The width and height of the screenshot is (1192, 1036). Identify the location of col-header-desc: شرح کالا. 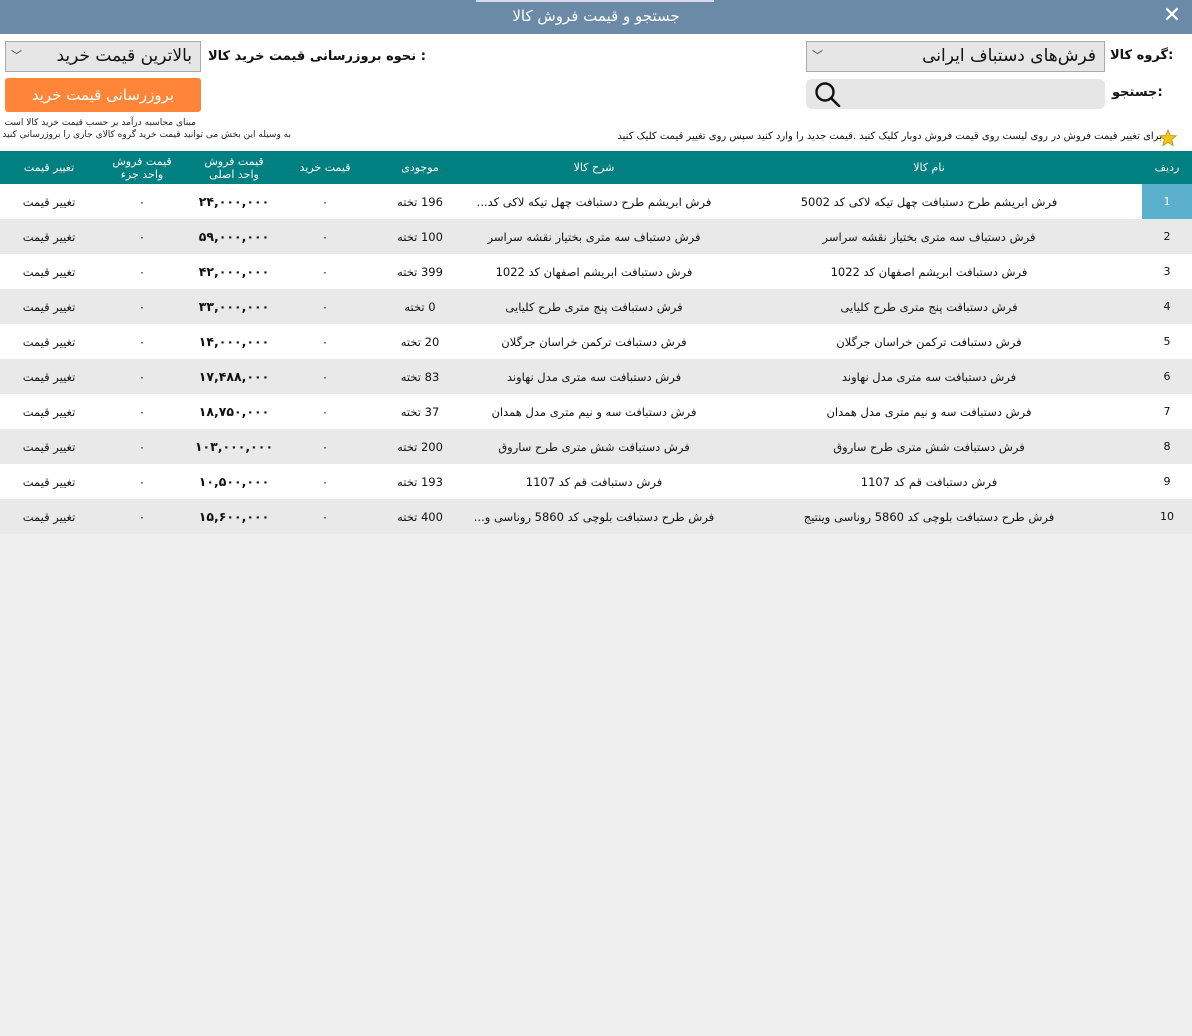
(594, 167).